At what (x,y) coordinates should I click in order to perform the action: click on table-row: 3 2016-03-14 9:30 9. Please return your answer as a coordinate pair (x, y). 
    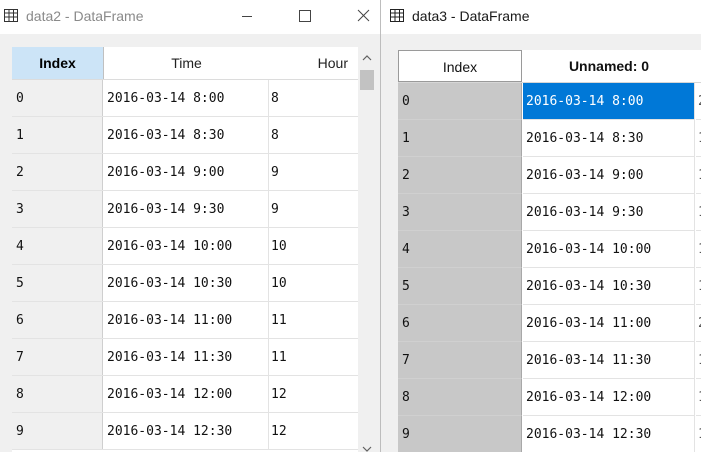
    Looking at the image, I should click on (185, 209).